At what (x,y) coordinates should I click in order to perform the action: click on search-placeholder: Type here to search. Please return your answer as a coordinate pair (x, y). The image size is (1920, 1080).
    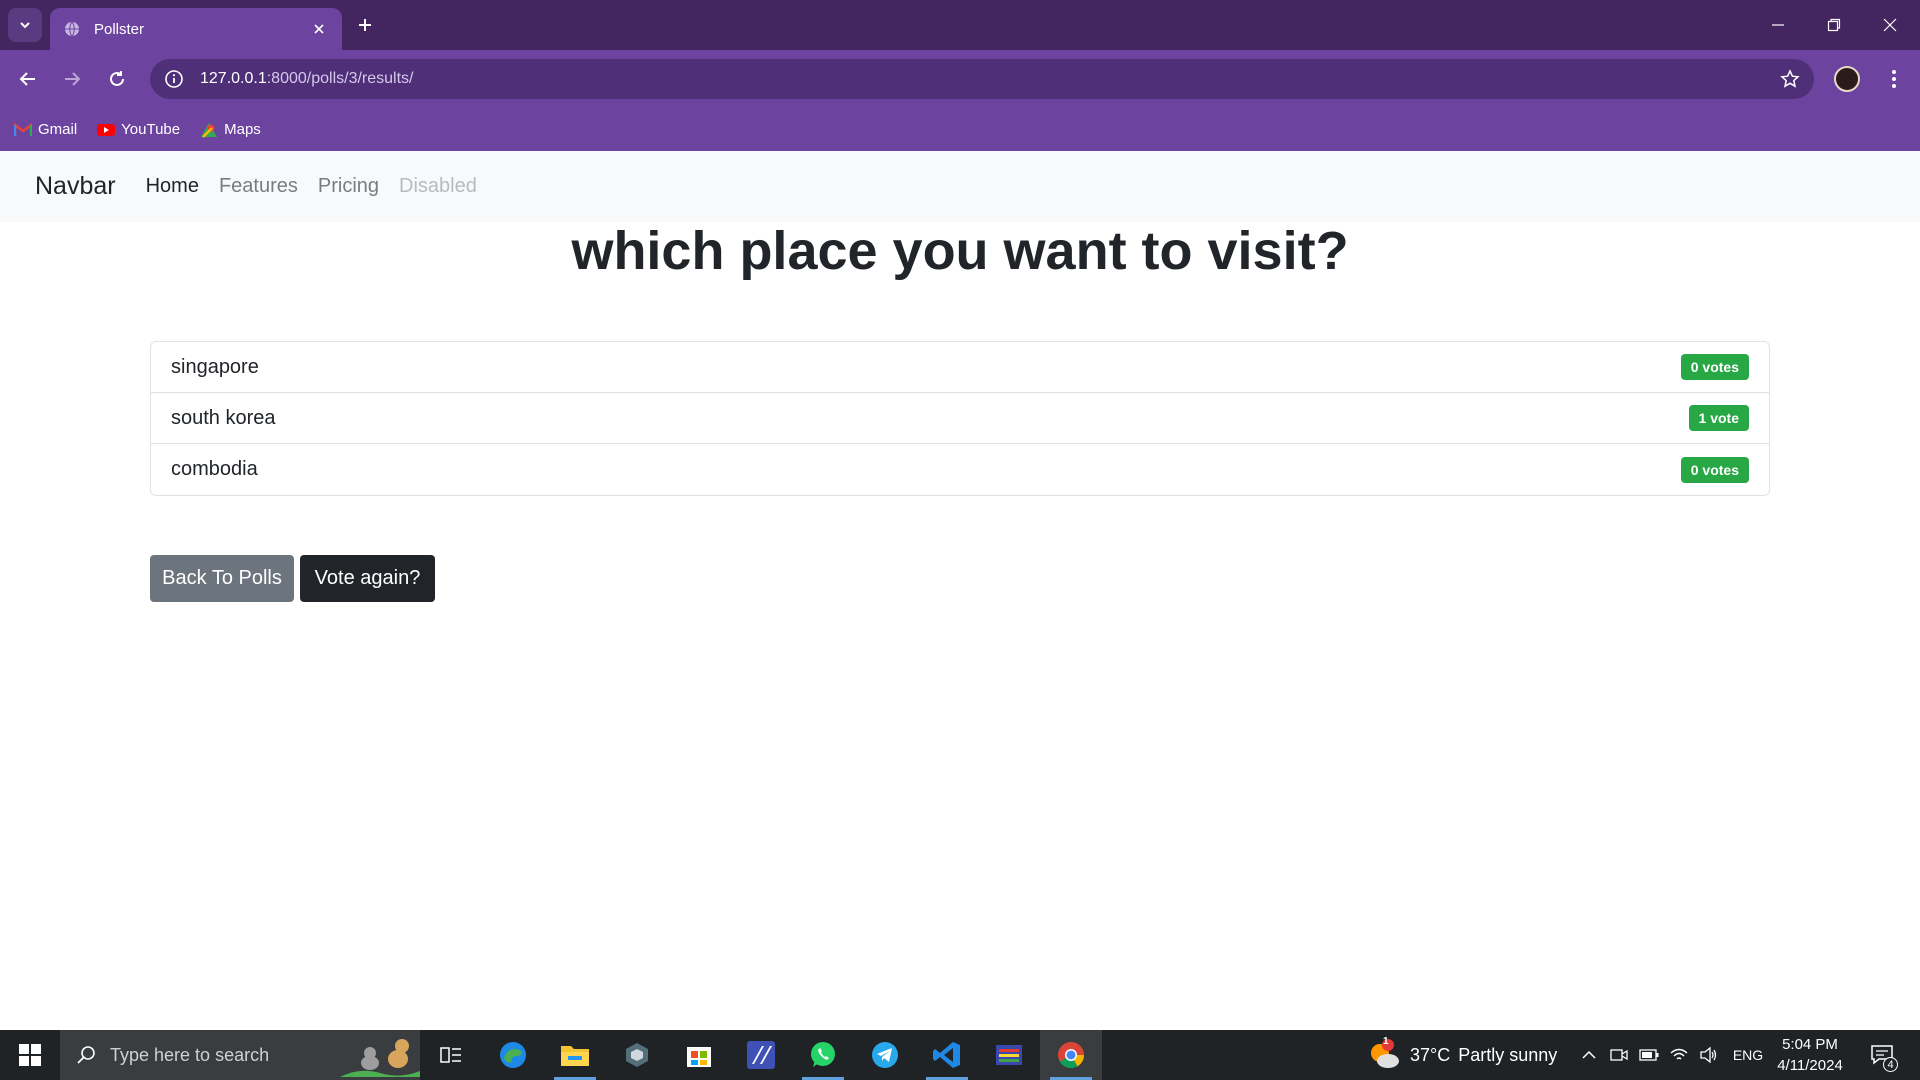
    Looking at the image, I should click on (190, 1054).